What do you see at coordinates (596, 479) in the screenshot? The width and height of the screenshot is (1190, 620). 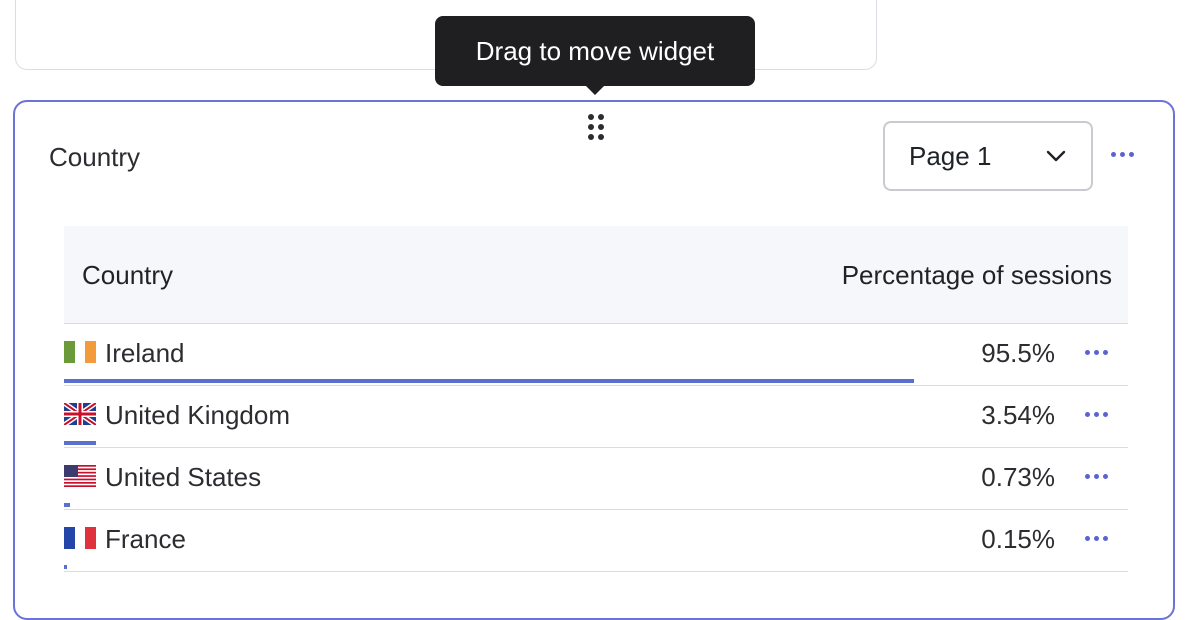 I see `table-row: United States 0.73%` at bounding box center [596, 479].